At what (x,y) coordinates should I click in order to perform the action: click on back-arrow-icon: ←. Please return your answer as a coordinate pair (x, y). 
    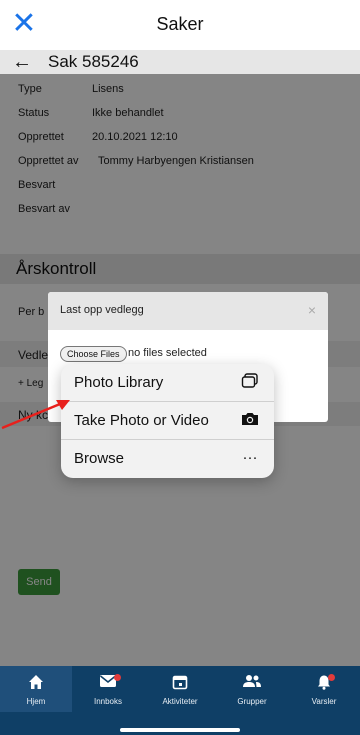
    Looking at the image, I should click on (22, 62).